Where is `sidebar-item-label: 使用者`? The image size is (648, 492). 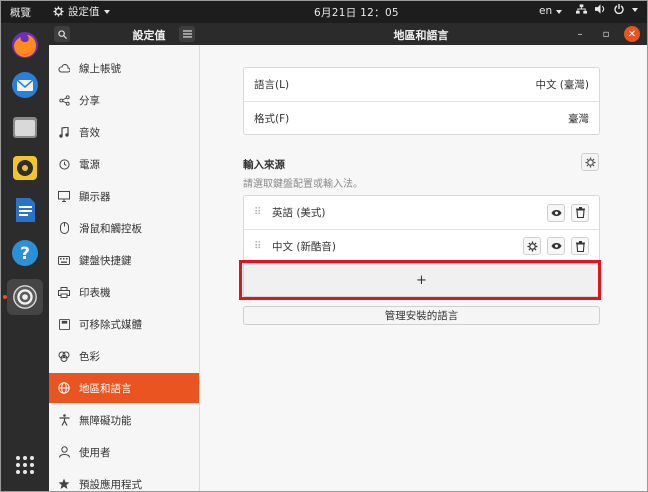
sidebar-item-label: 使用者 is located at coordinates (95, 452).